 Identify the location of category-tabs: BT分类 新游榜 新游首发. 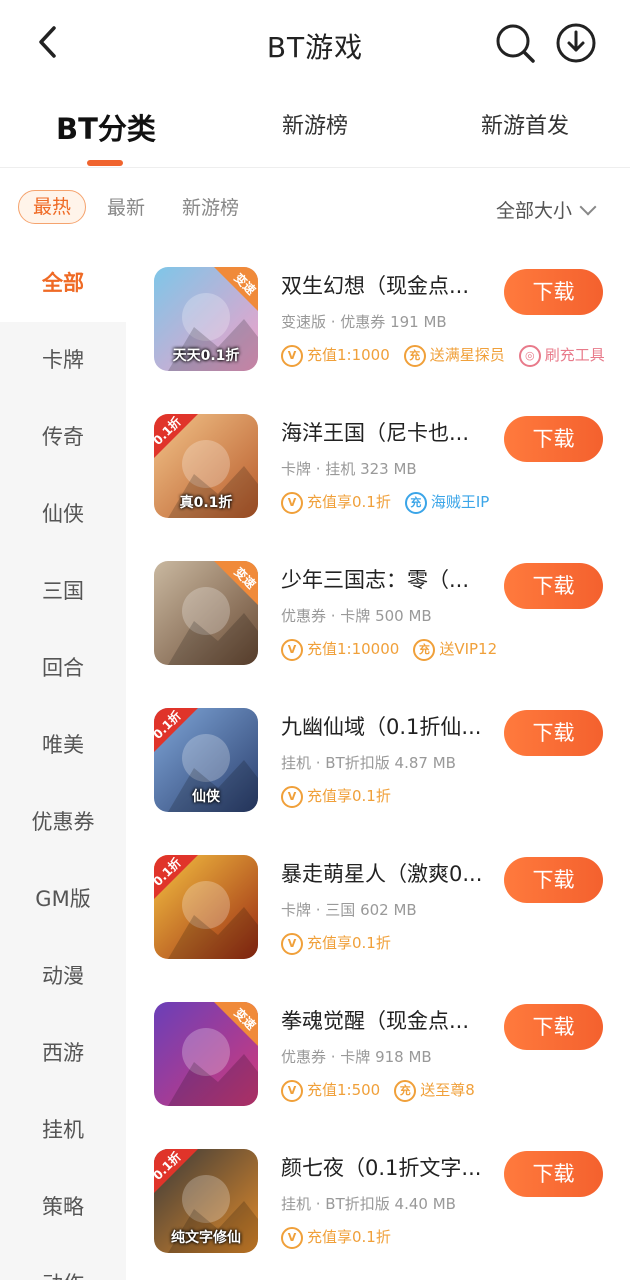
(315, 132).